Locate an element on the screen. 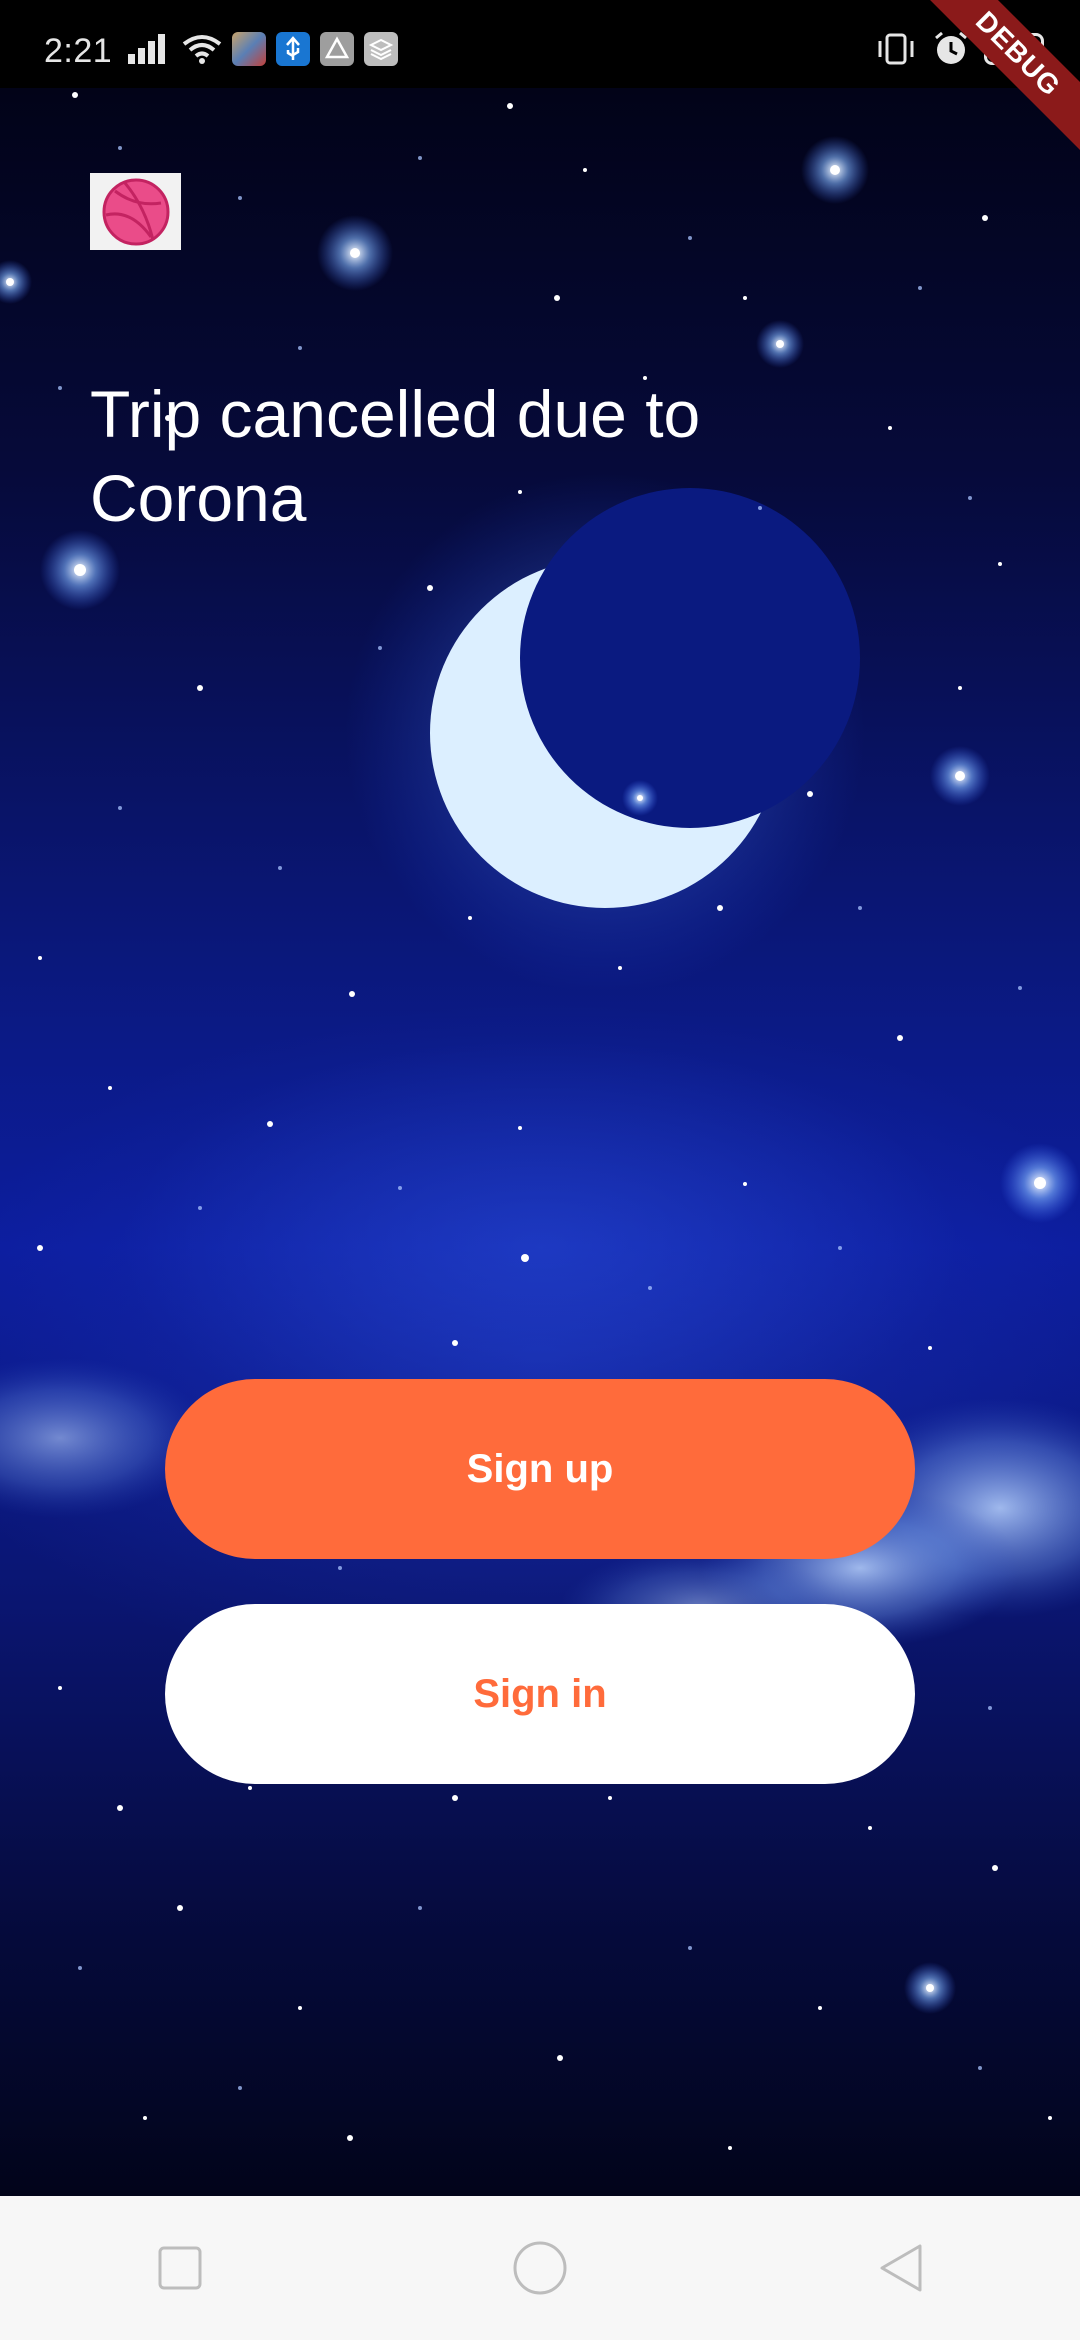  app-logo is located at coordinates (135, 211).